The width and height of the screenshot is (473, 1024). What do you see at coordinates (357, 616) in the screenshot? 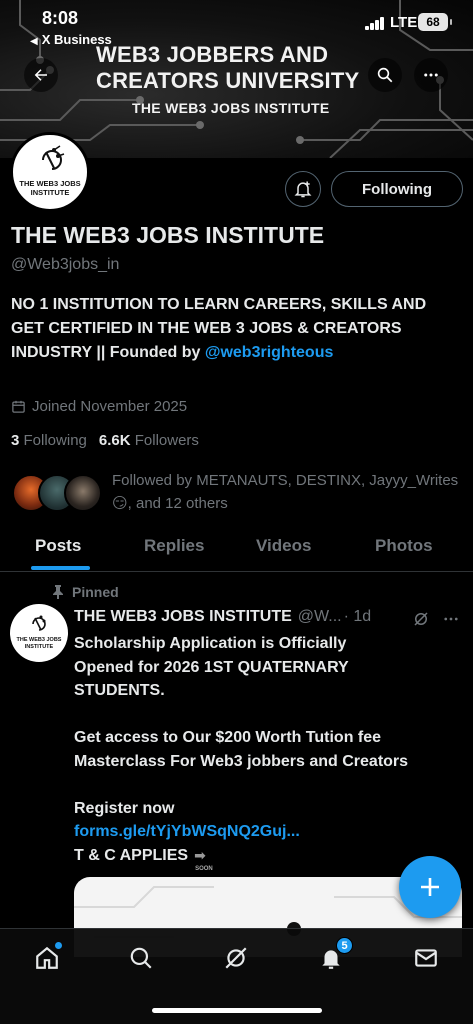
I see `post-time: · 1d` at bounding box center [357, 616].